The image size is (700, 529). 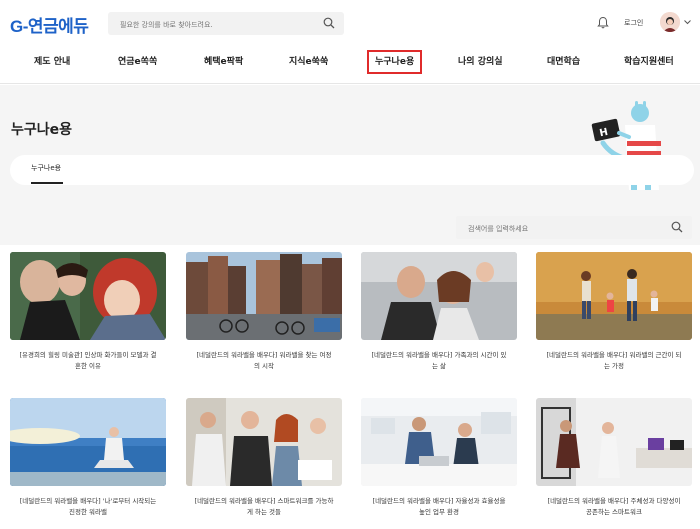 I want to click on painting-thumbnail-image, so click(x=88, y=296).